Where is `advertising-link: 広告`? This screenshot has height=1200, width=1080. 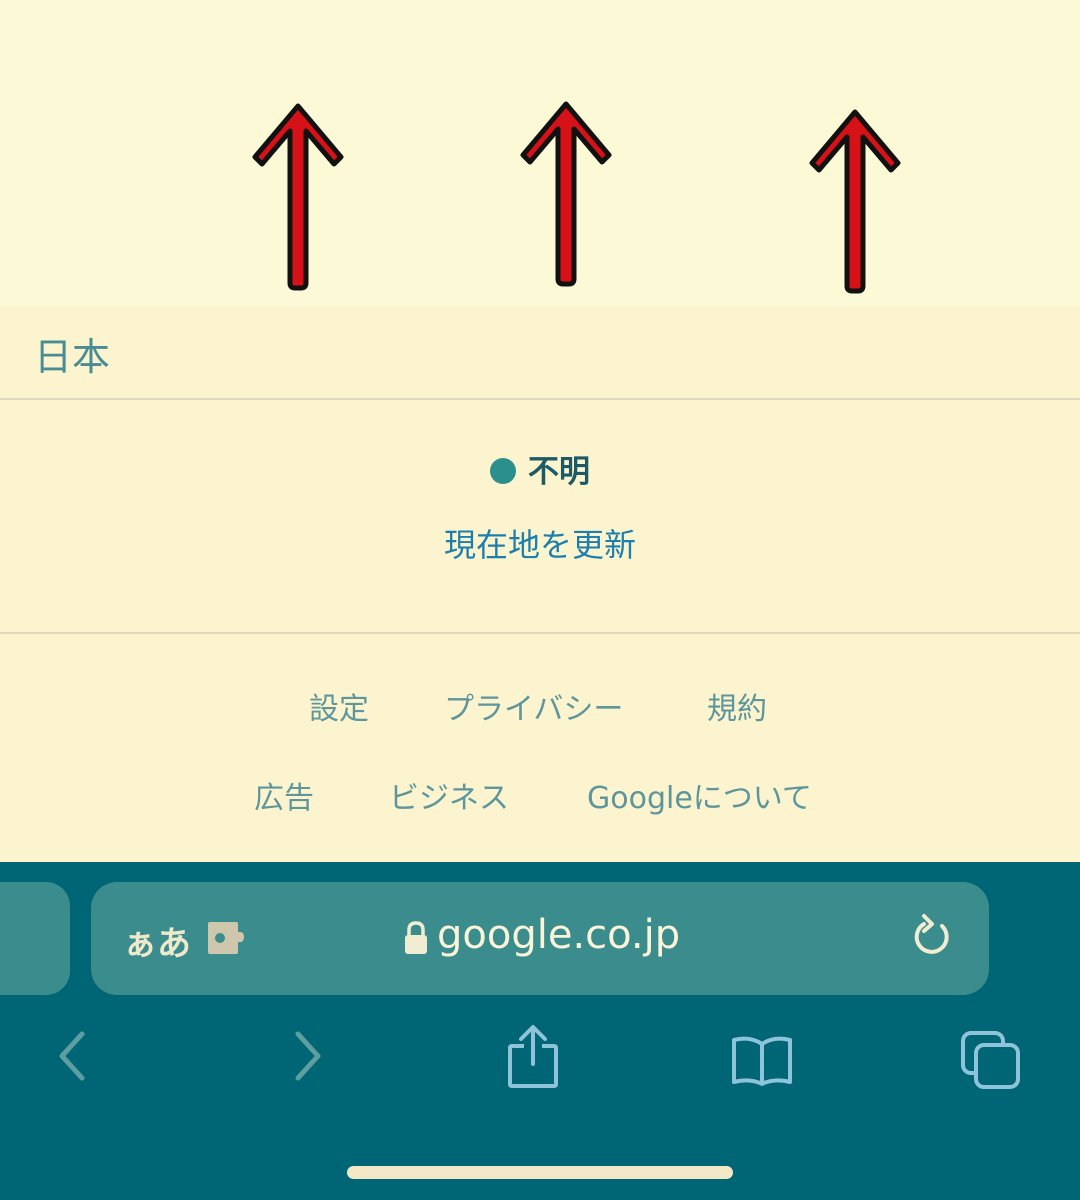
advertising-link: 広告 is located at coordinates (284, 795).